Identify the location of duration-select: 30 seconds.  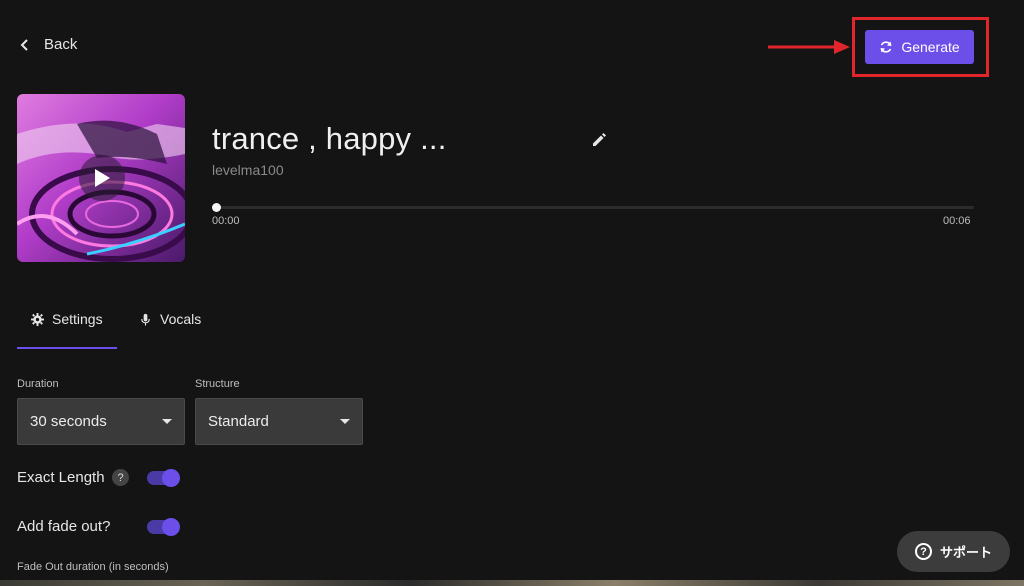
(101, 421).